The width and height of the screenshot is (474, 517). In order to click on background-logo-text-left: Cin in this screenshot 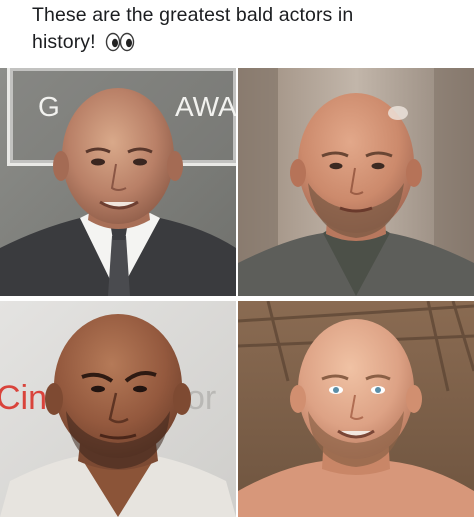, I will do `click(23, 398)`.